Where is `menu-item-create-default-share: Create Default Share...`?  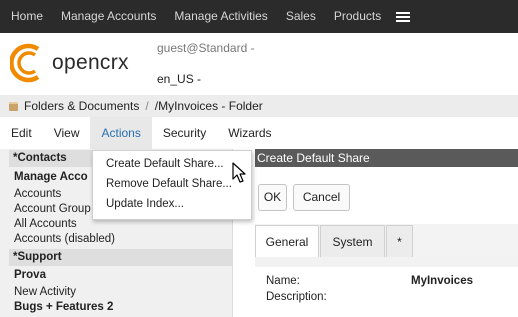
menu-item-create-default-share: Create Default Share... is located at coordinates (165, 164).